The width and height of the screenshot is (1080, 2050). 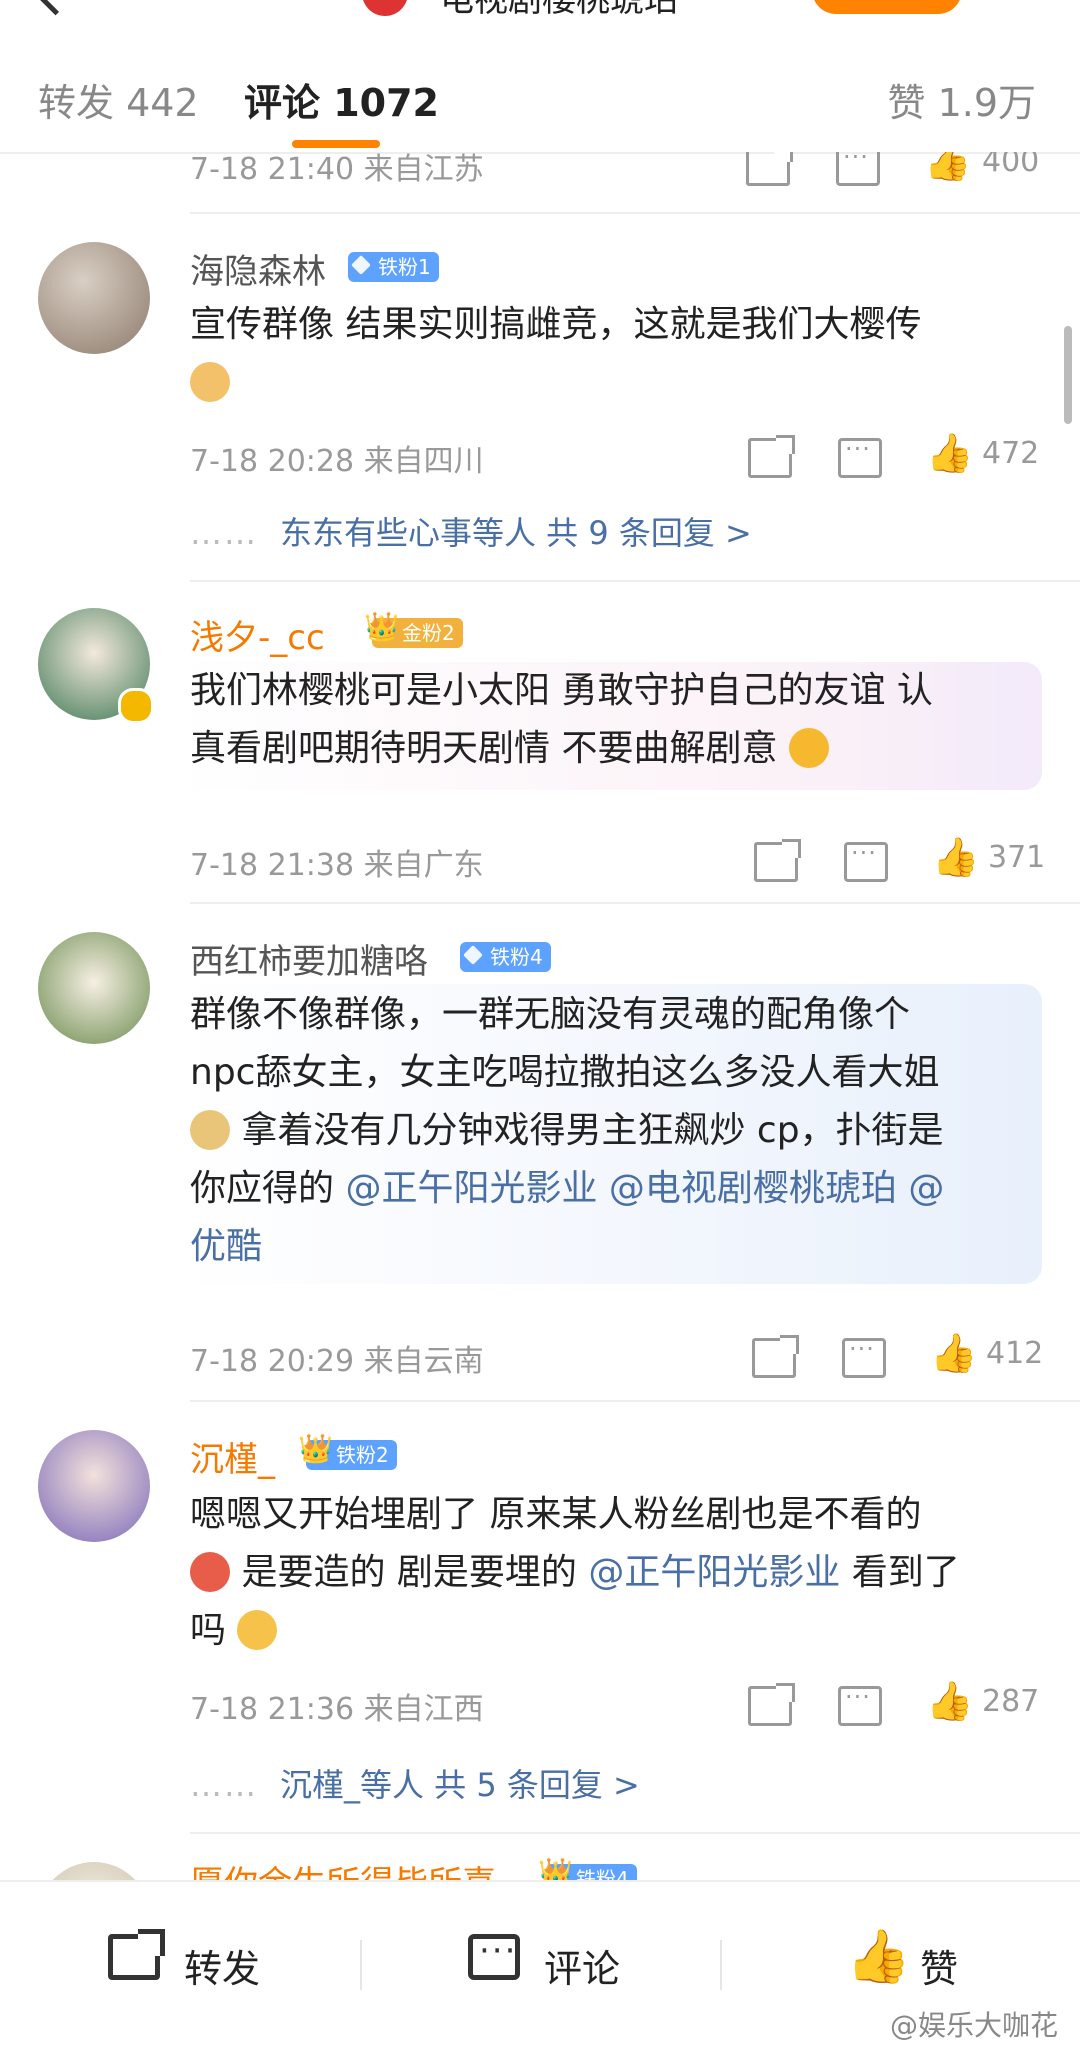 What do you see at coordinates (961, 99) in the screenshot?
I see `tab-likes: 赞 1.9万` at bounding box center [961, 99].